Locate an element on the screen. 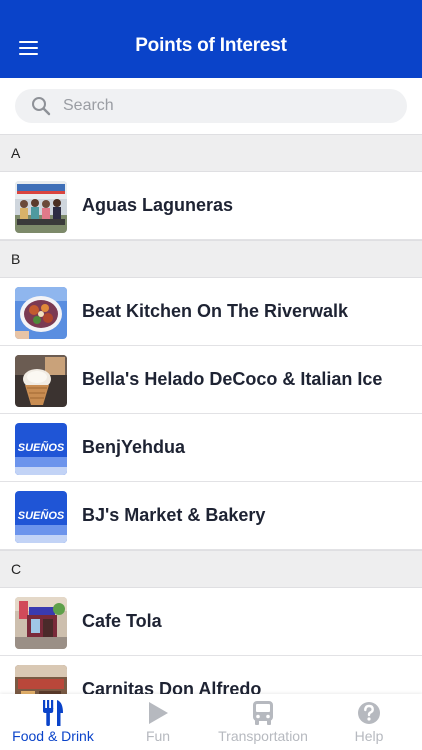 This screenshot has height=750, width=422. tab-label: Fun is located at coordinates (158, 736).